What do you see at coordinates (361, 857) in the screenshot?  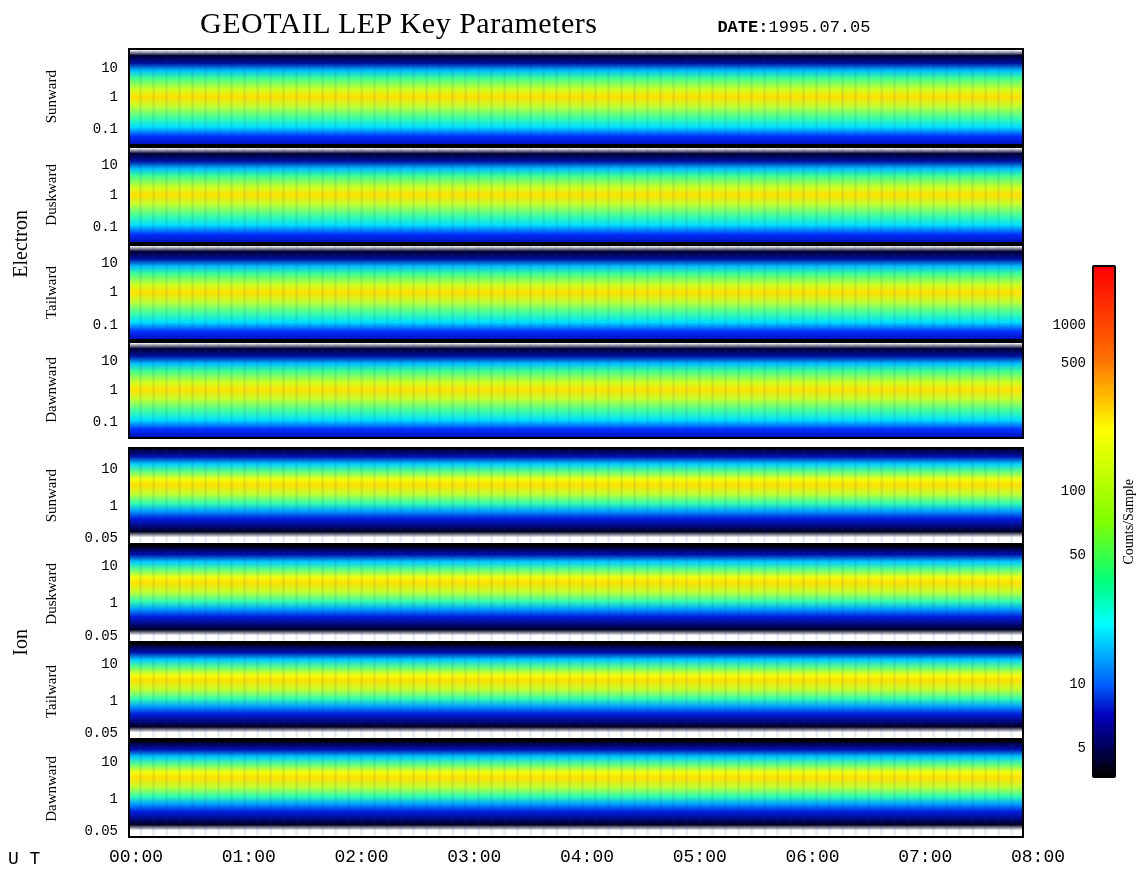 I see `x-tick-label: 02:00` at bounding box center [361, 857].